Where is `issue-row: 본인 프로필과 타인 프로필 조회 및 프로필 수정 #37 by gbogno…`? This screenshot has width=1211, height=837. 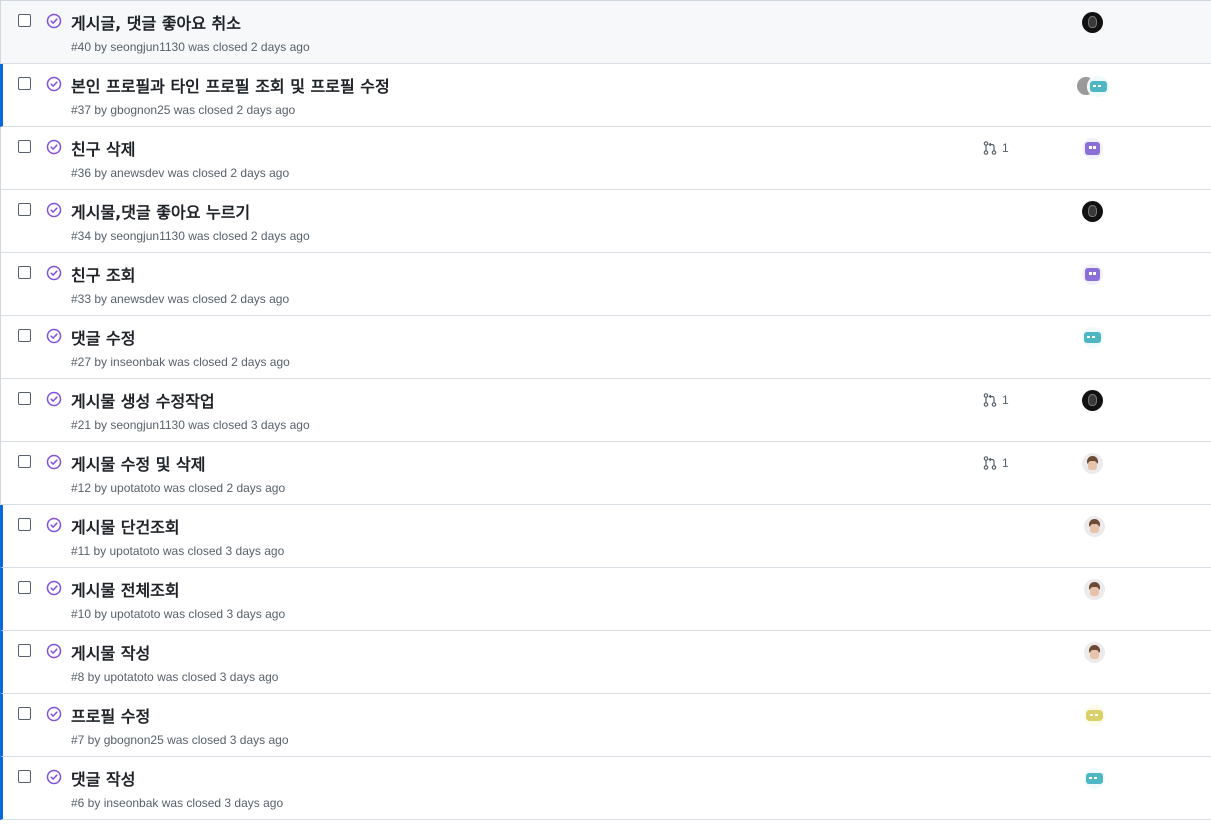
issue-row: 본인 프로필과 타인 프로필 조회 및 프로필 수정 #37 by gbogno… is located at coordinates (605, 95).